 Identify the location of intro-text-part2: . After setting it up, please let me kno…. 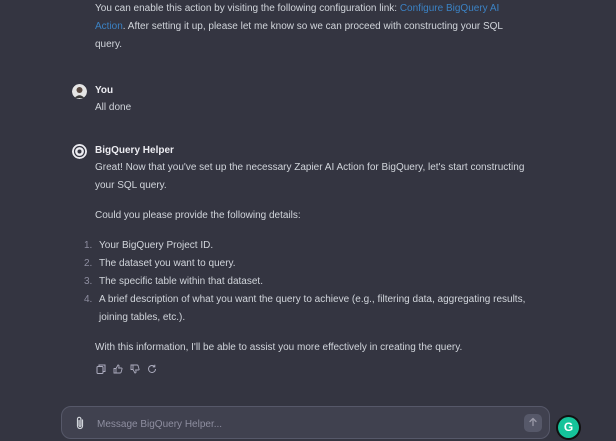
(299, 35).